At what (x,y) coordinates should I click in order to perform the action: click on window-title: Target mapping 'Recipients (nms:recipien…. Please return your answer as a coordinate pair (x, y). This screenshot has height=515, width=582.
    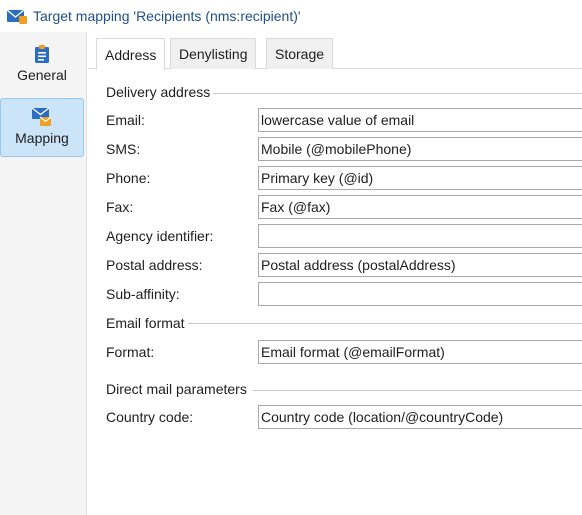
    Looking at the image, I should click on (167, 16).